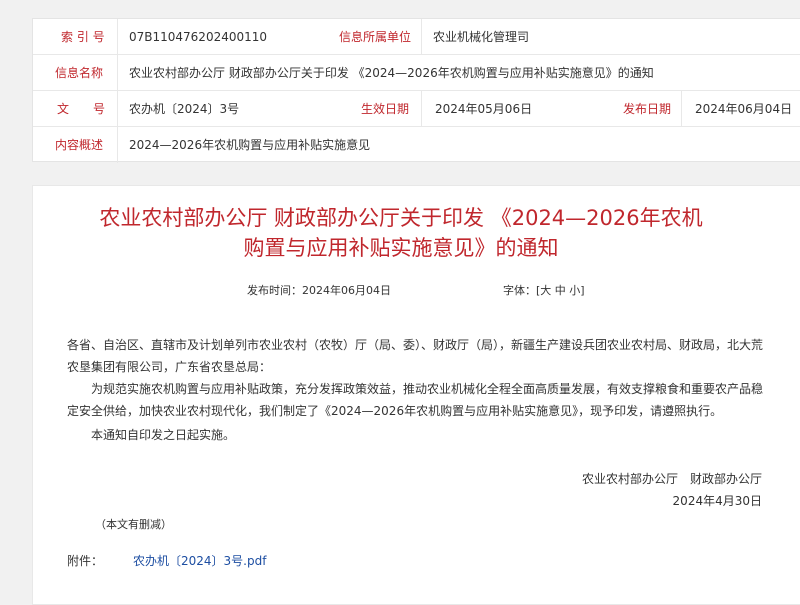 The height and width of the screenshot is (605, 800). Describe the element at coordinates (85, 561) in the screenshot. I see `attachment-label: 附件：` at that location.